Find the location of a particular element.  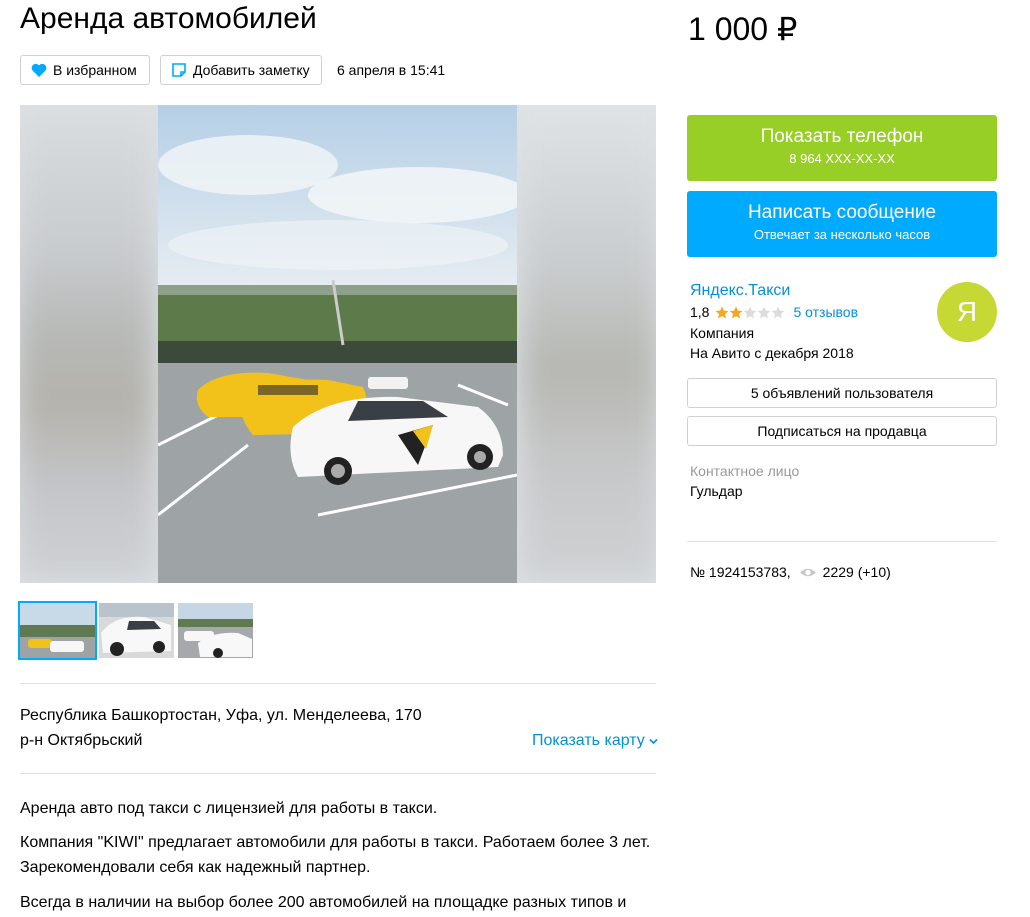

district: р-н Октябрьский is located at coordinates (81, 740).